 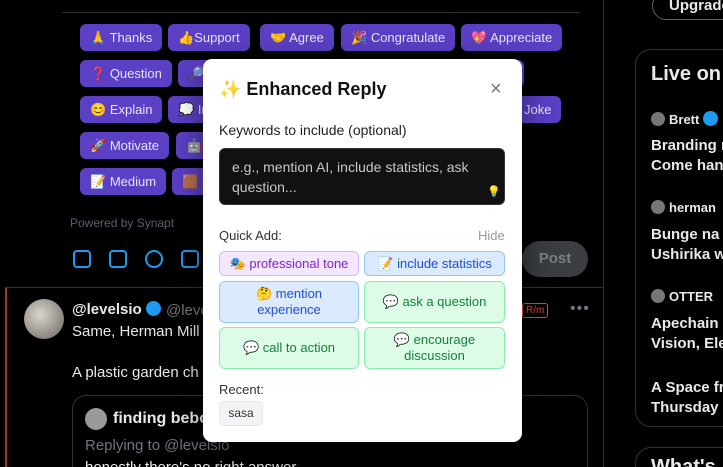 What do you see at coordinates (278, 37) in the screenshot?
I see `chip-emoji: 🤝` at bounding box center [278, 37].